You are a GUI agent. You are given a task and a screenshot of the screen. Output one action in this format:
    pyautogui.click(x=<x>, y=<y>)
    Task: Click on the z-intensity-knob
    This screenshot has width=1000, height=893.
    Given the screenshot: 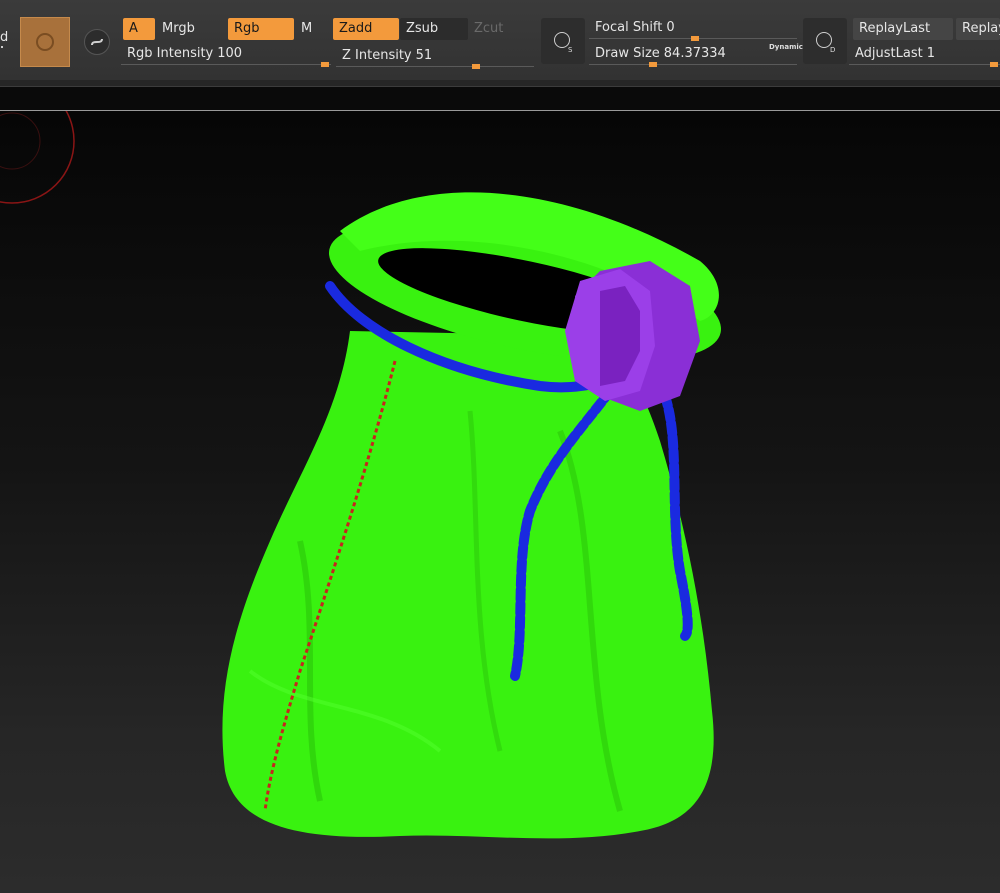 What is the action you would take?
    pyautogui.click(x=476, y=66)
    